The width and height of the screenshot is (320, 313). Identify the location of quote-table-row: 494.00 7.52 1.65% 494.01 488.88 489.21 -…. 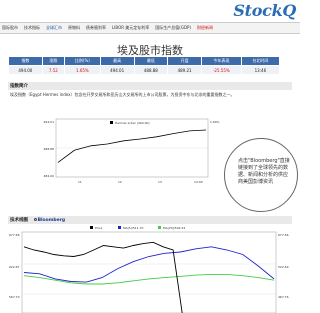
(144, 70).